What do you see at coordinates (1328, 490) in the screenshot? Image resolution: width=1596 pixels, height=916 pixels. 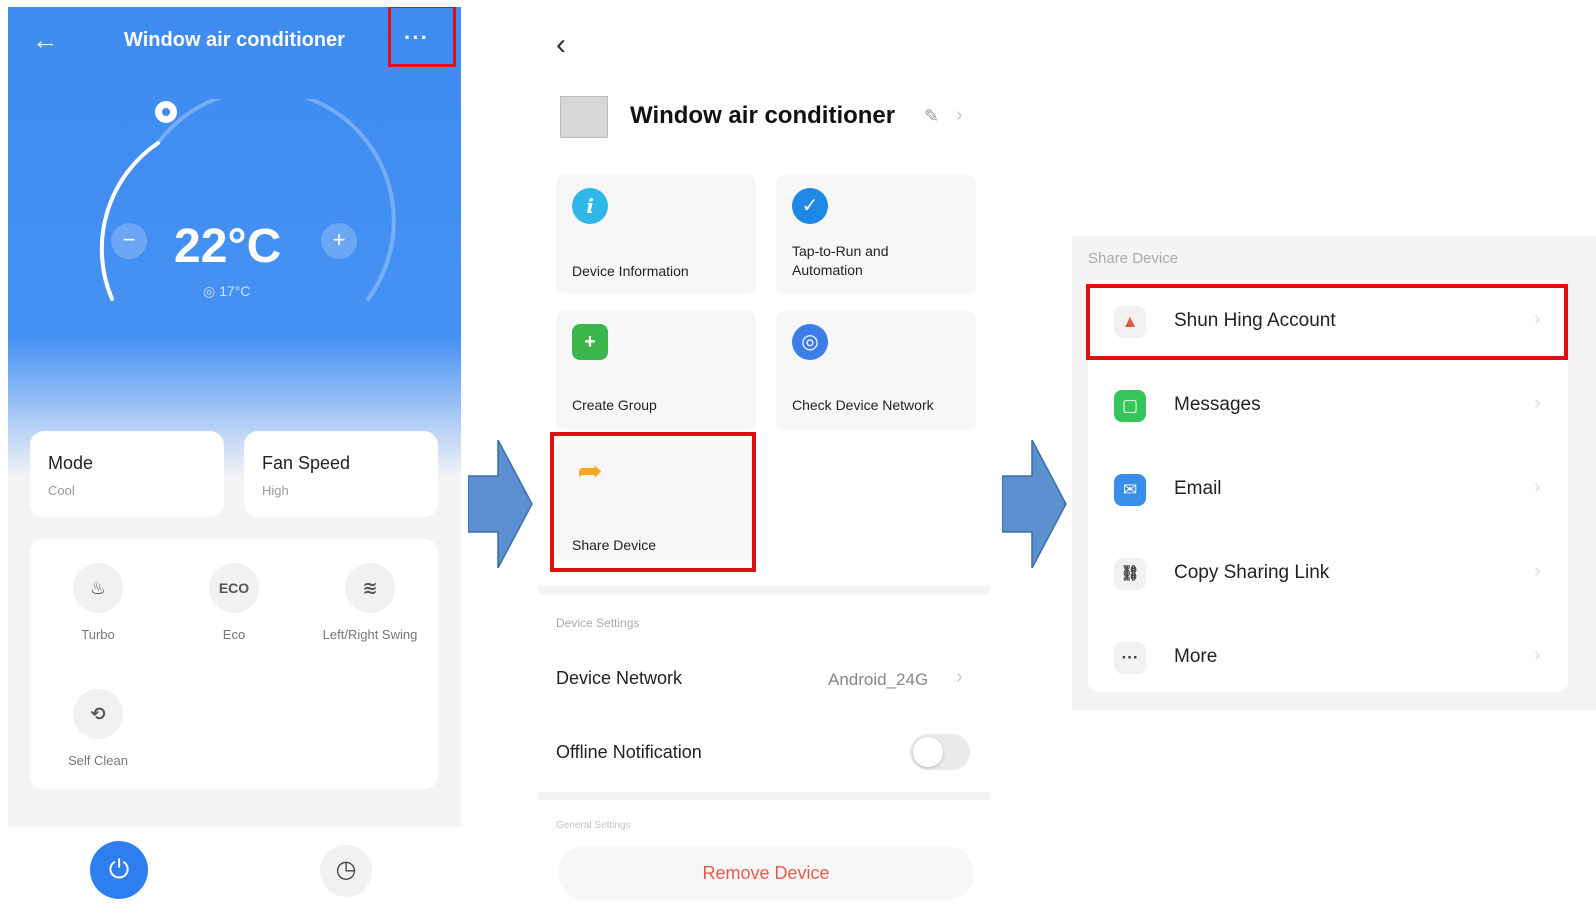 I see `share-option-email: ✉ Email ›` at bounding box center [1328, 490].